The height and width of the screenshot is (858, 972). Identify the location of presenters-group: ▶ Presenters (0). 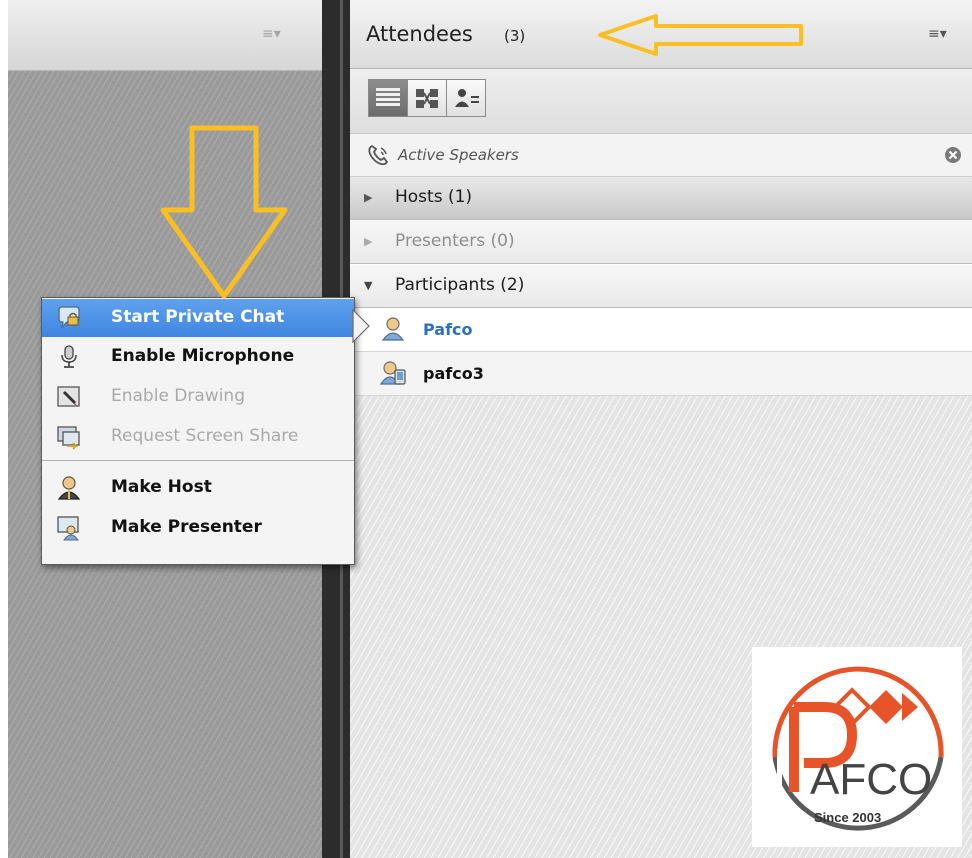
(661, 242).